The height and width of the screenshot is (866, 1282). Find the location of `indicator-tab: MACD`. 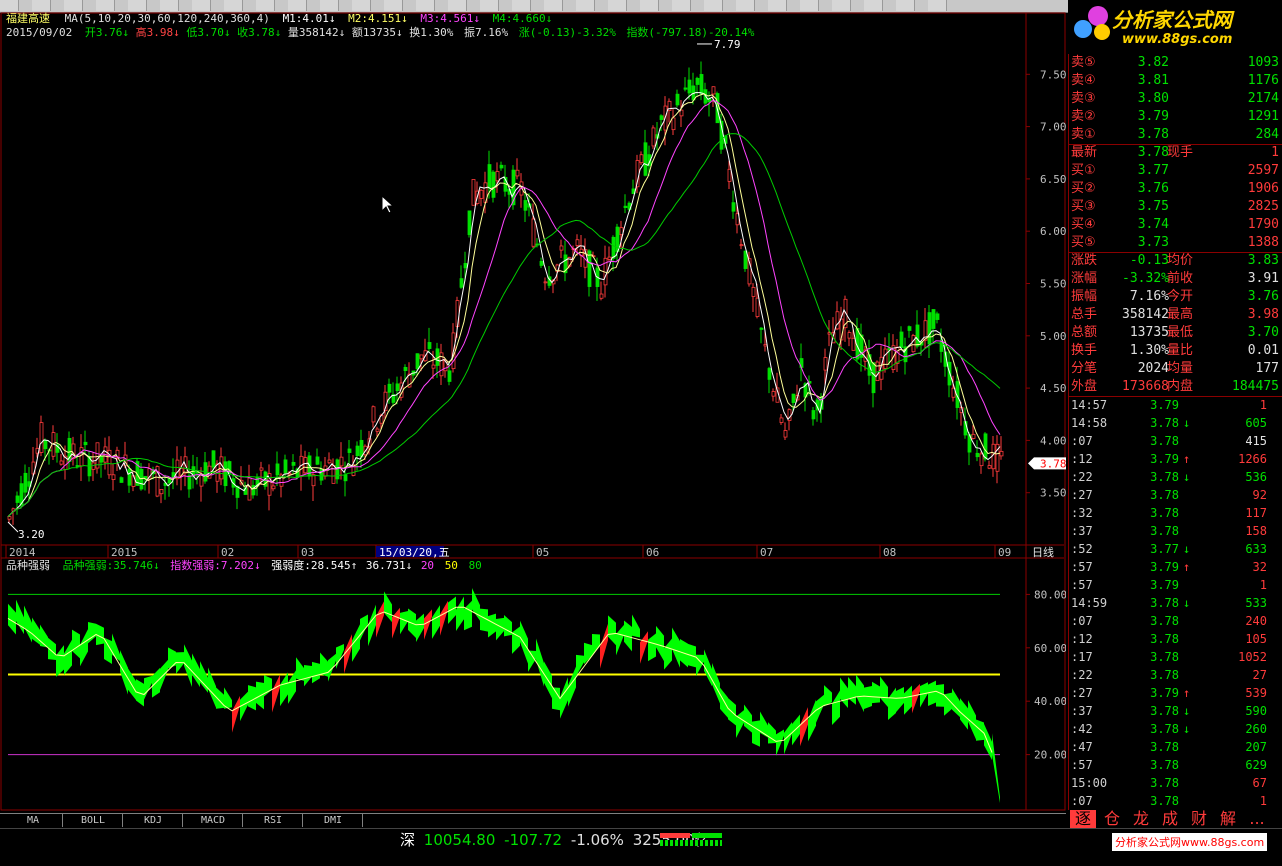

indicator-tab: MACD is located at coordinates (213, 820).